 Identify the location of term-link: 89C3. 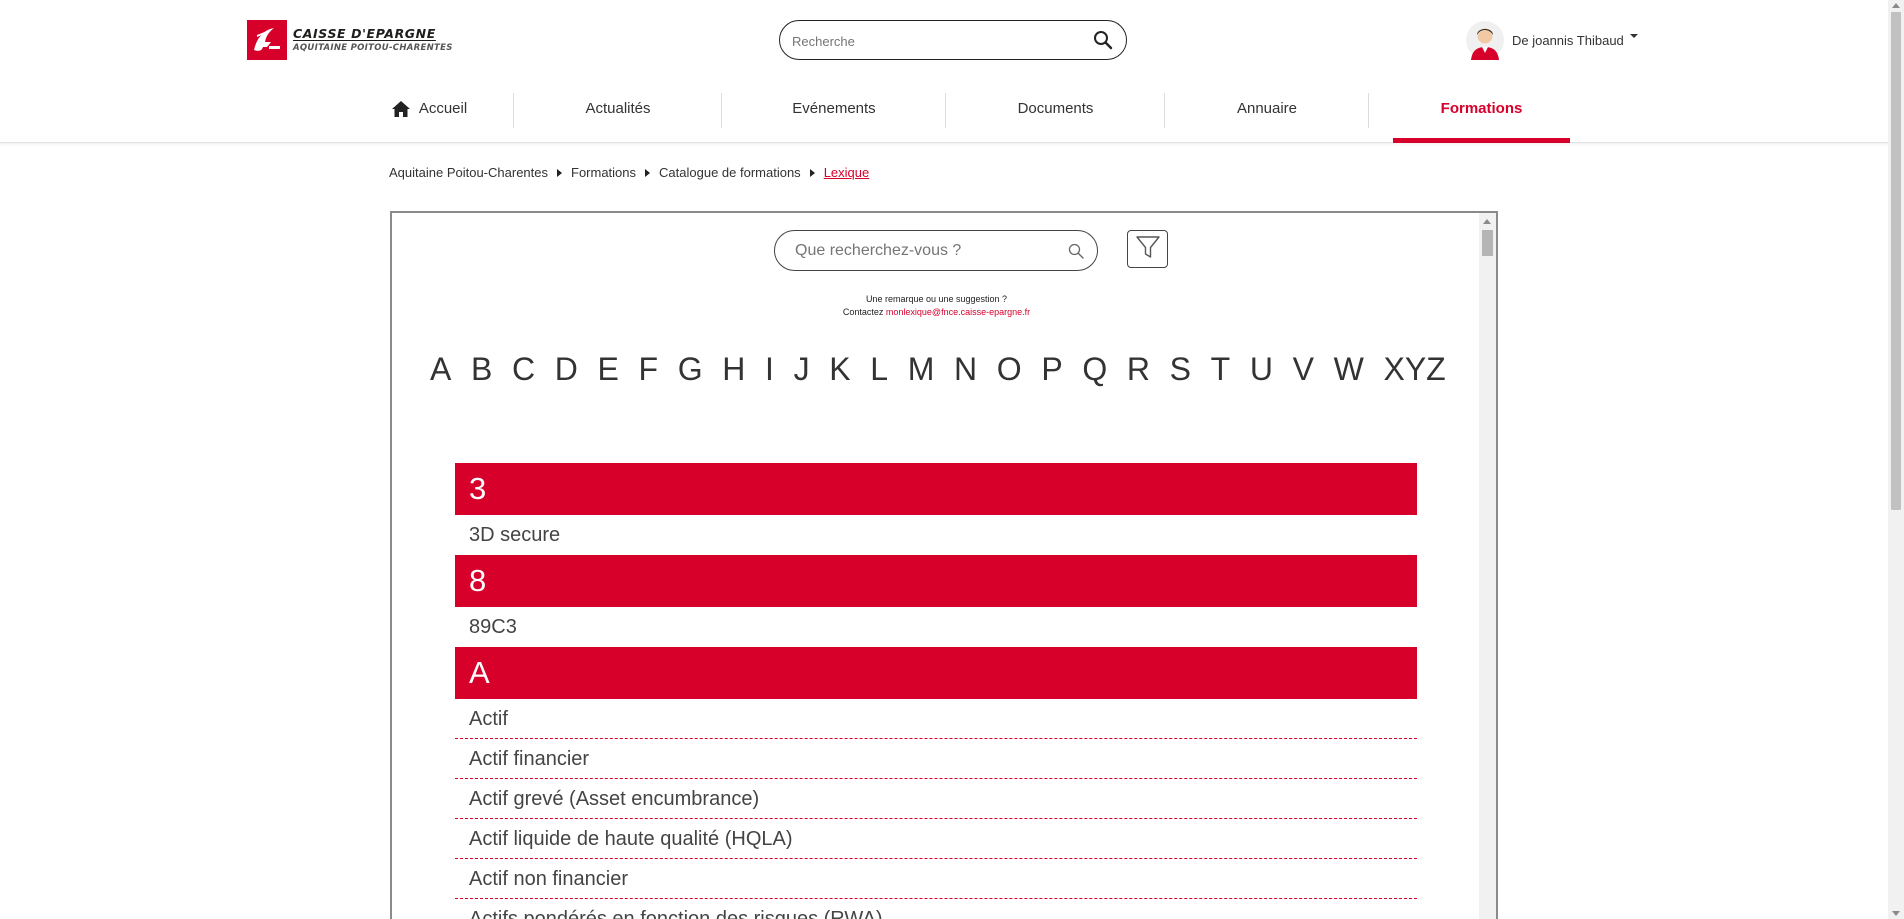
(936, 627).